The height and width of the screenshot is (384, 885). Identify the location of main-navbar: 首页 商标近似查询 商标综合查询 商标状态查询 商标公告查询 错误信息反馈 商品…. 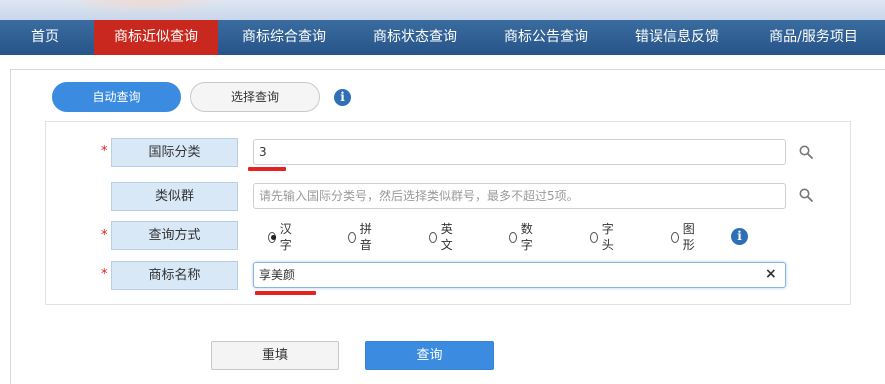
(442, 37).